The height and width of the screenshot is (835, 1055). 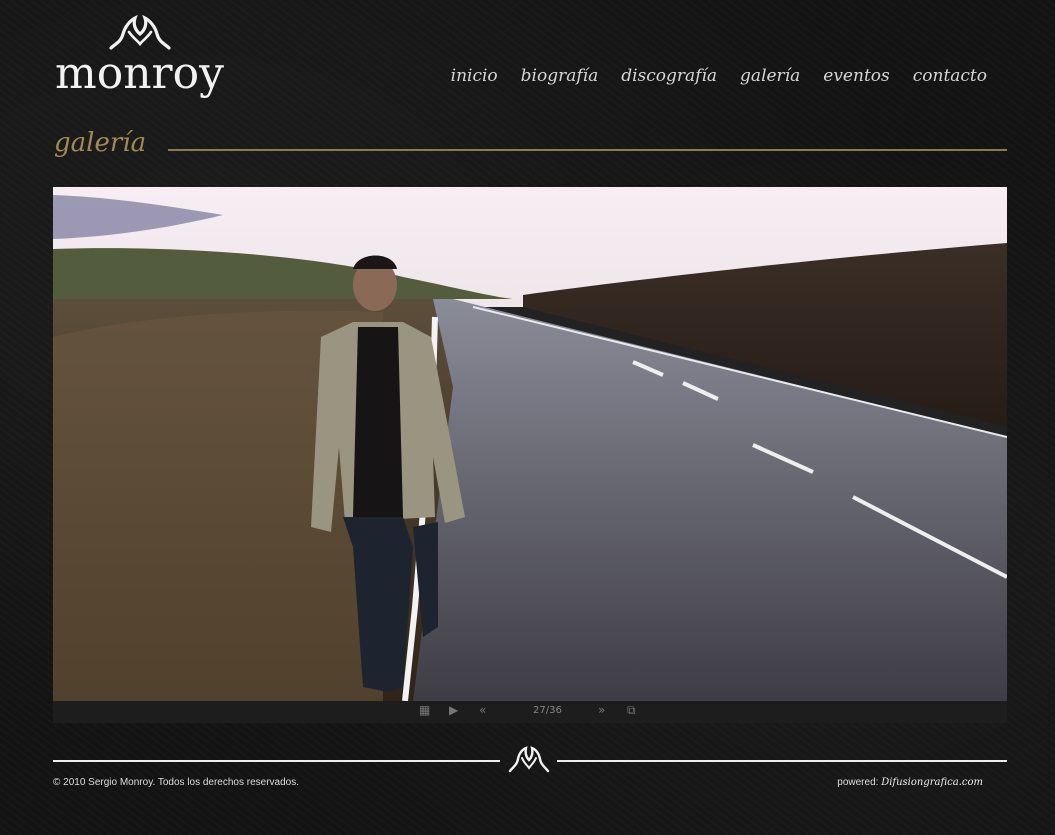 What do you see at coordinates (100, 143) in the screenshot?
I see `page-title: galería` at bounding box center [100, 143].